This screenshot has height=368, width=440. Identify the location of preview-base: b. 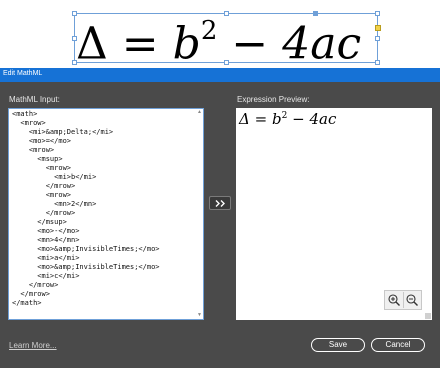
(276, 119).